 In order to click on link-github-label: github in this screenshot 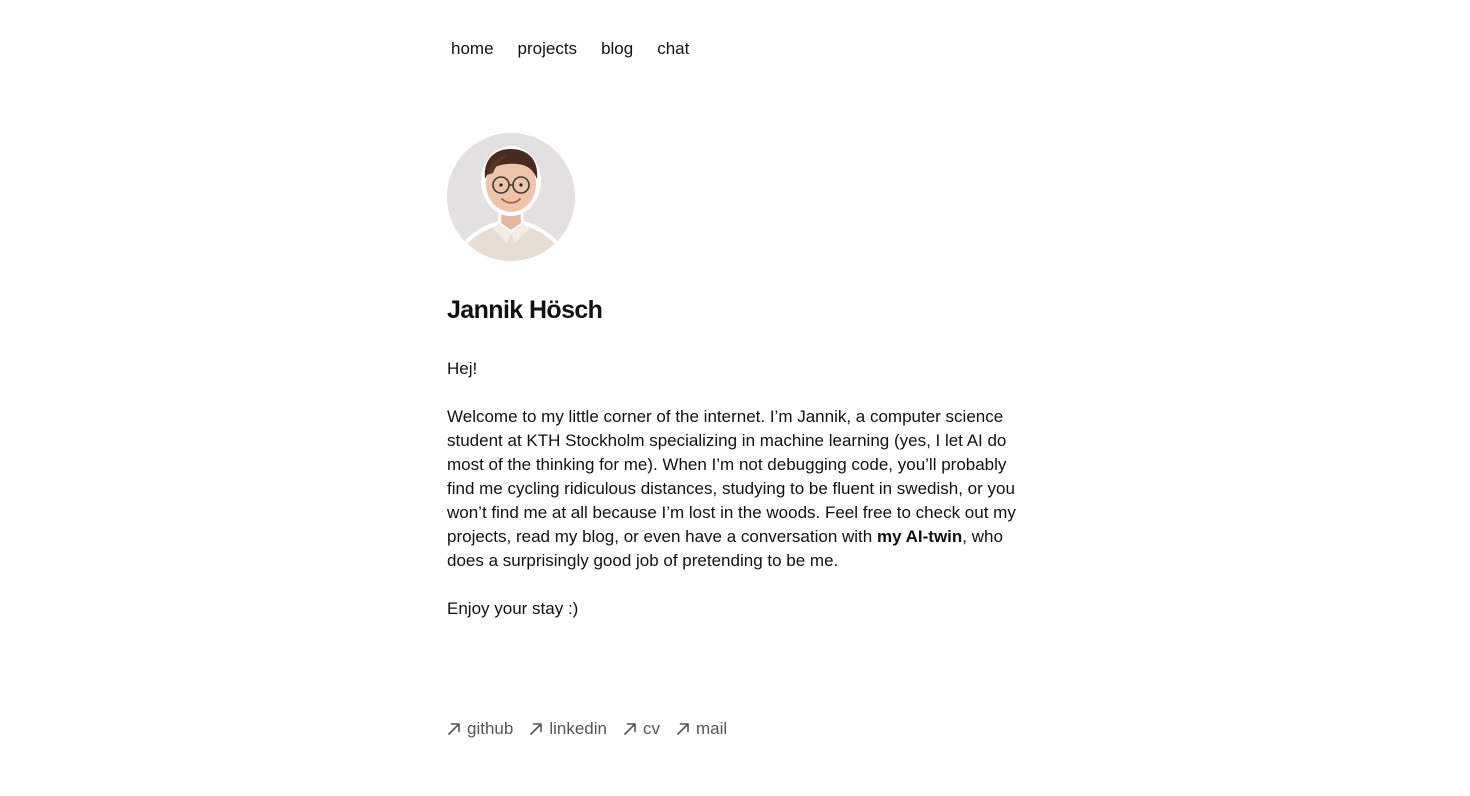, I will do `click(490, 728)`.